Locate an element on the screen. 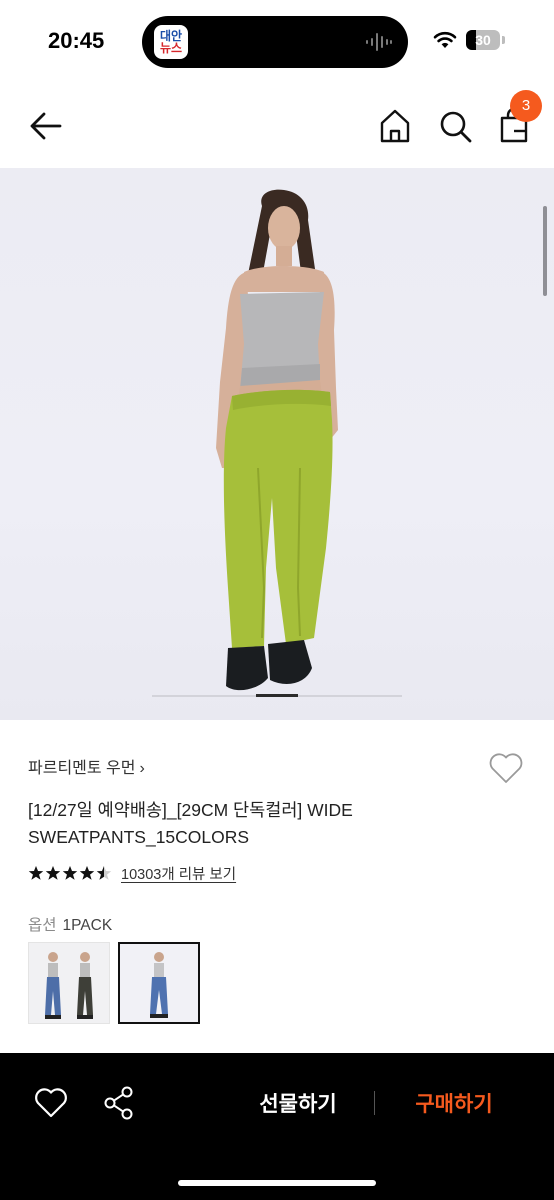  share-button is located at coordinates (119, 1103).